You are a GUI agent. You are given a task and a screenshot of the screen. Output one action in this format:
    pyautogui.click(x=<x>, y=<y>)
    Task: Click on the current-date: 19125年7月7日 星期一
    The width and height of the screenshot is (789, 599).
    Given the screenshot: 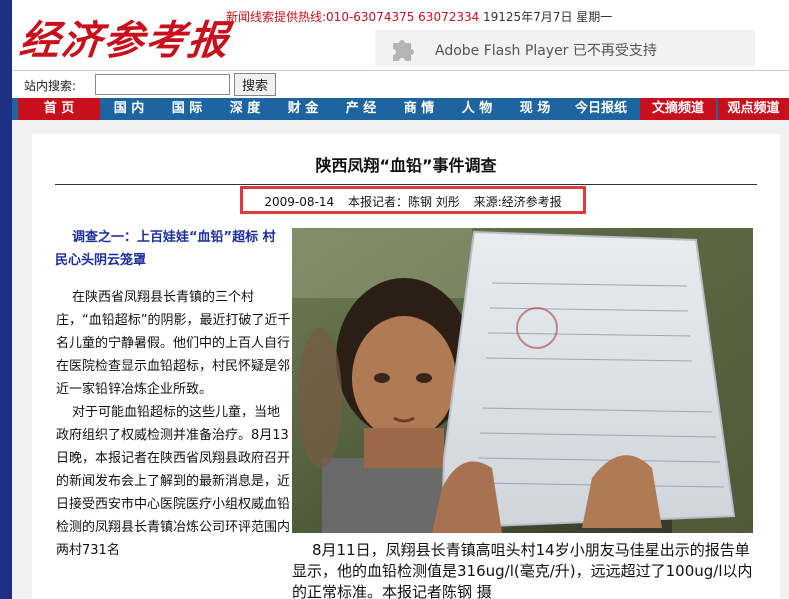 What is the action you would take?
    pyautogui.click(x=548, y=17)
    